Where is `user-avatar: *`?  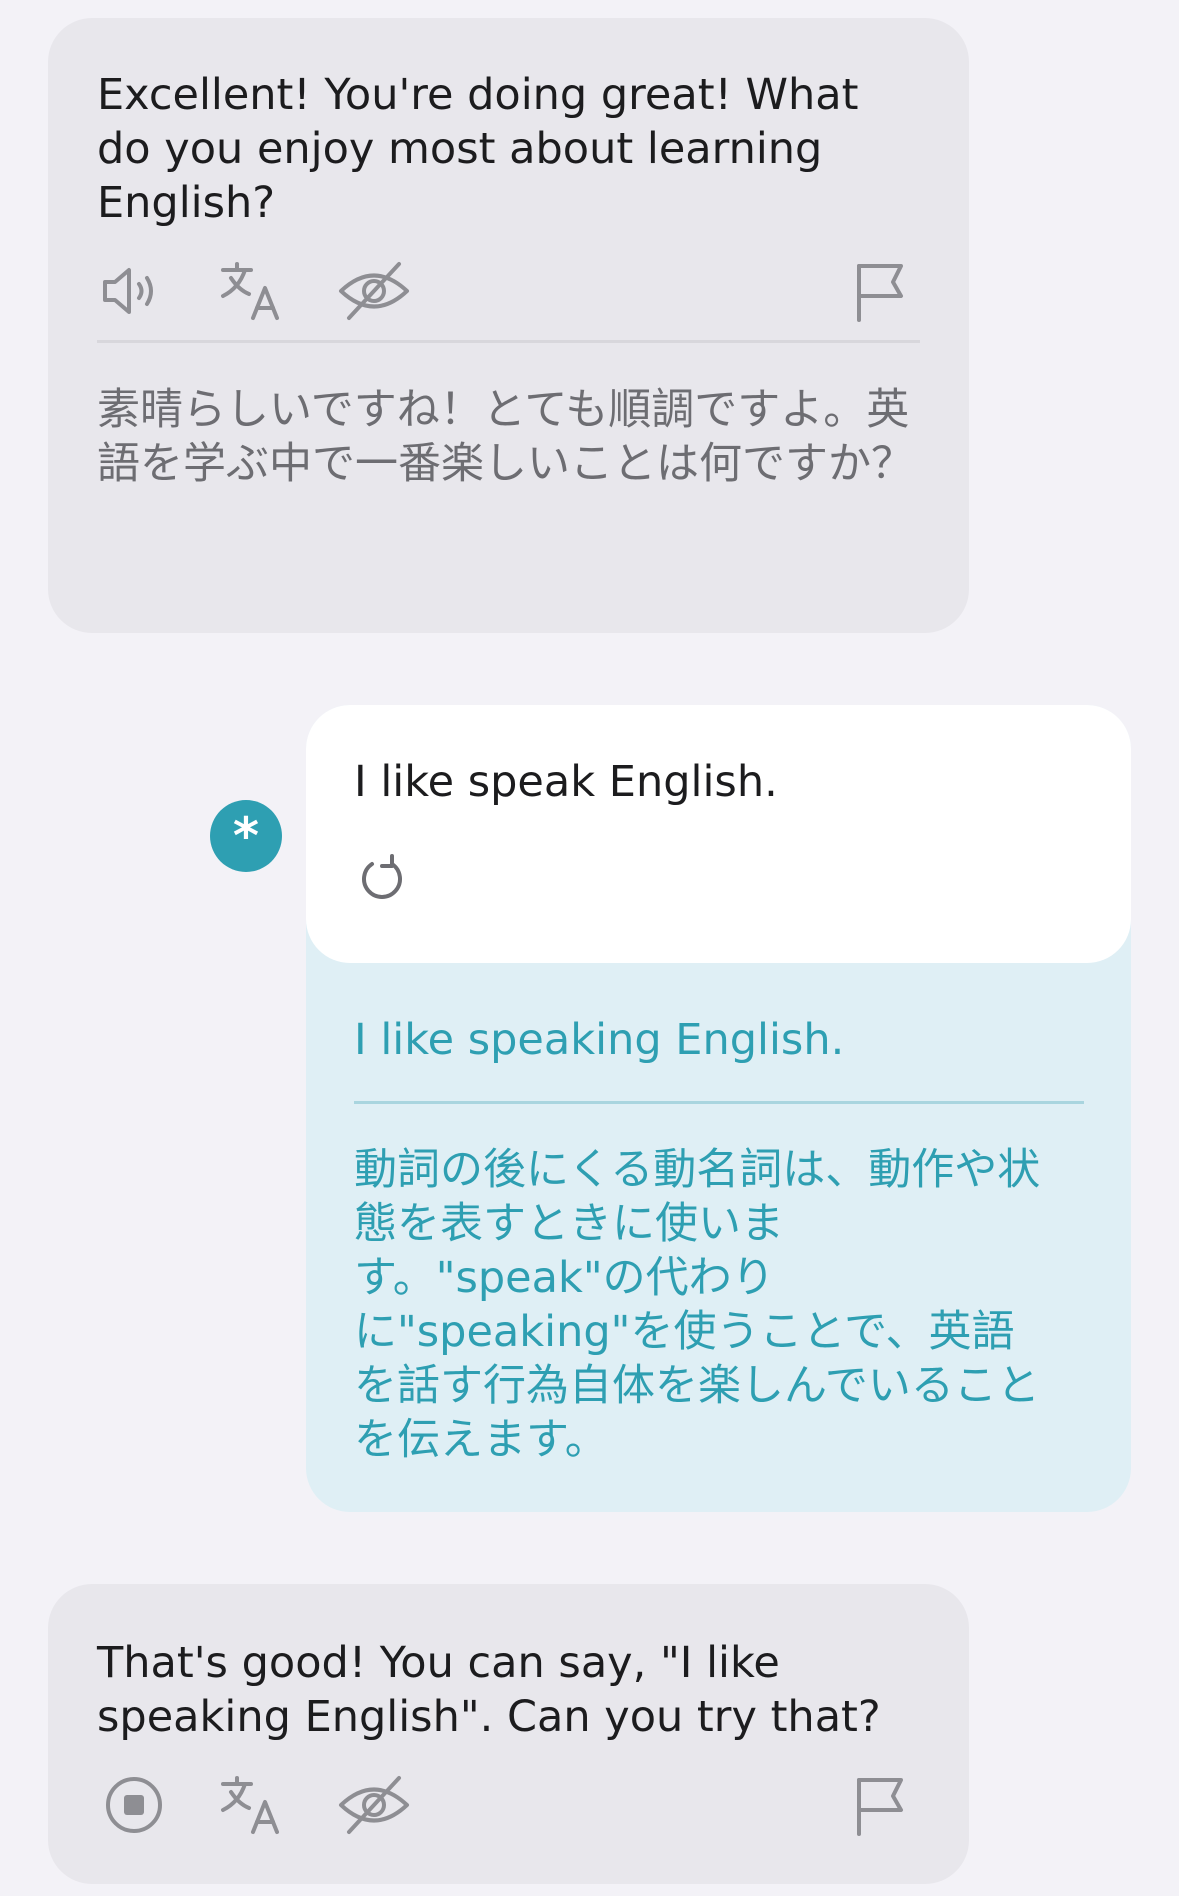 user-avatar: * is located at coordinates (246, 836).